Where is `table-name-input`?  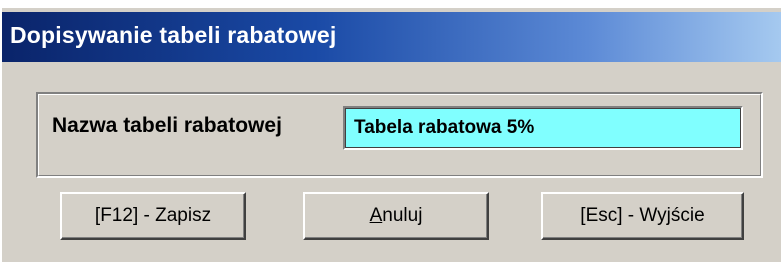 table-name-input is located at coordinates (543, 128).